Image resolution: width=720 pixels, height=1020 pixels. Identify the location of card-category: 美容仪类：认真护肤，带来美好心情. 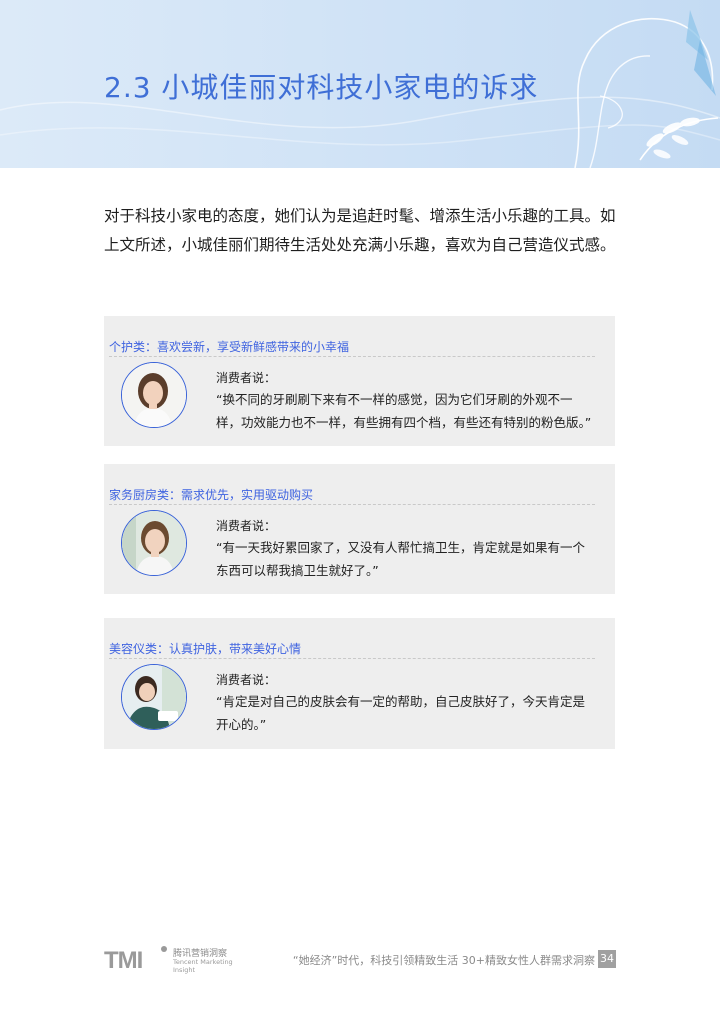
(205, 649).